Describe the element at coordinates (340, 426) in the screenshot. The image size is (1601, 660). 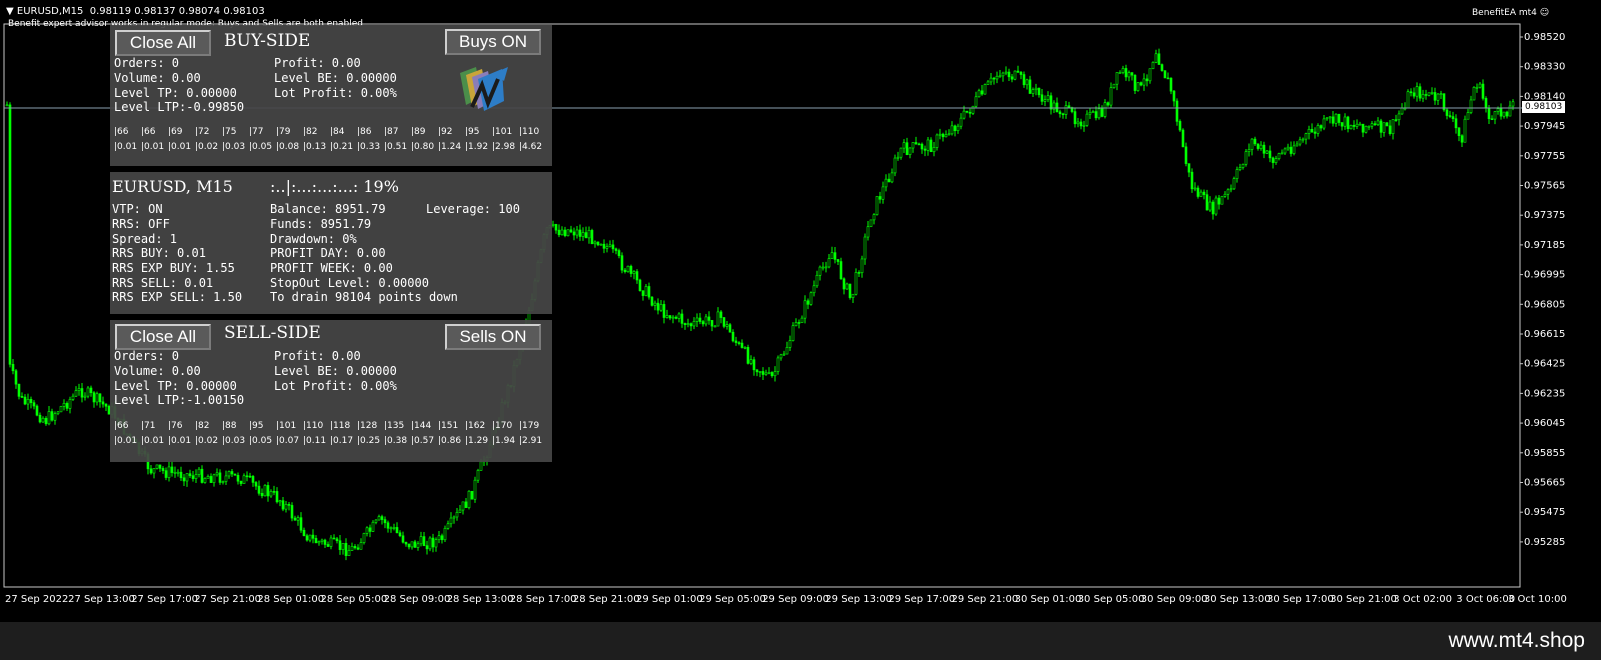
I see `ladder-points-value: |118` at that location.